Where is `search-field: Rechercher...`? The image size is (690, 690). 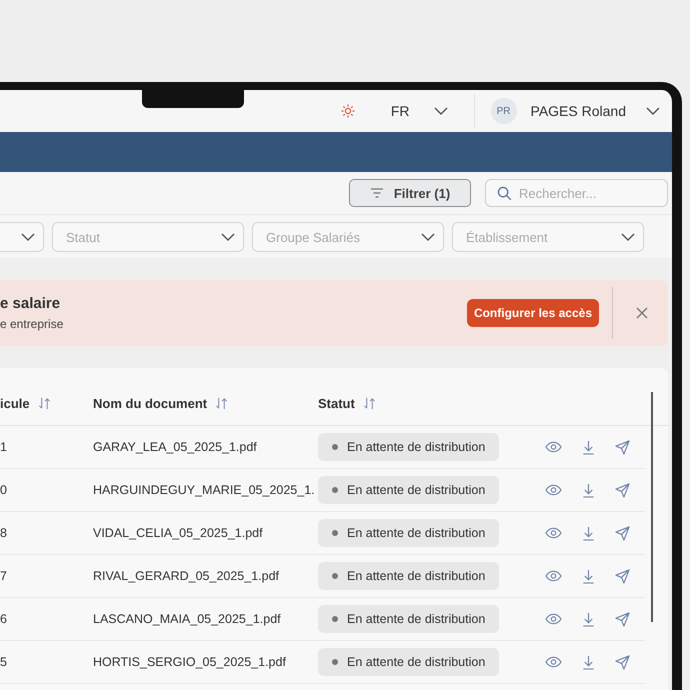 search-field: Rechercher... is located at coordinates (576, 193).